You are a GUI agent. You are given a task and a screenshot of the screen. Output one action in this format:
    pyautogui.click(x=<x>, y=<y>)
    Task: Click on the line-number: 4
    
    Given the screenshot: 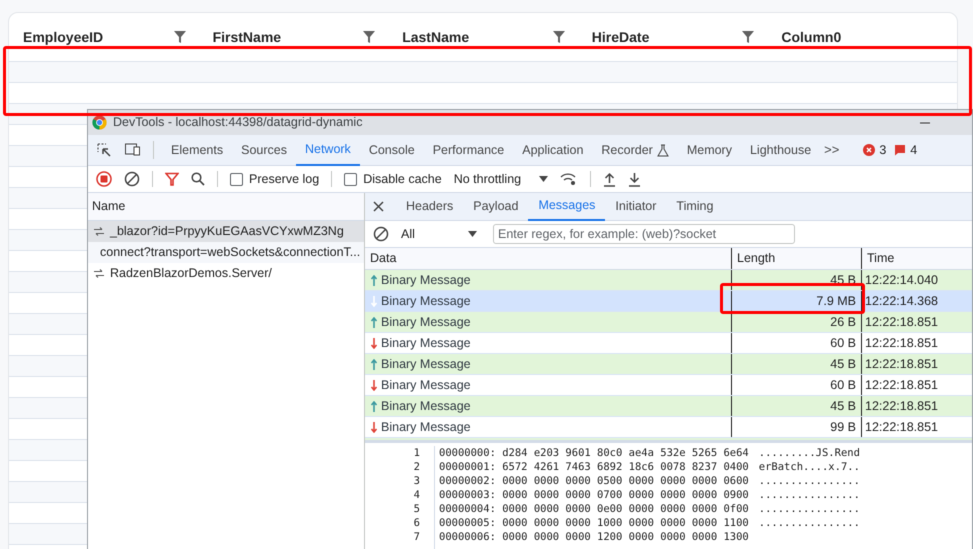 What is the action you would take?
    pyautogui.click(x=417, y=495)
    